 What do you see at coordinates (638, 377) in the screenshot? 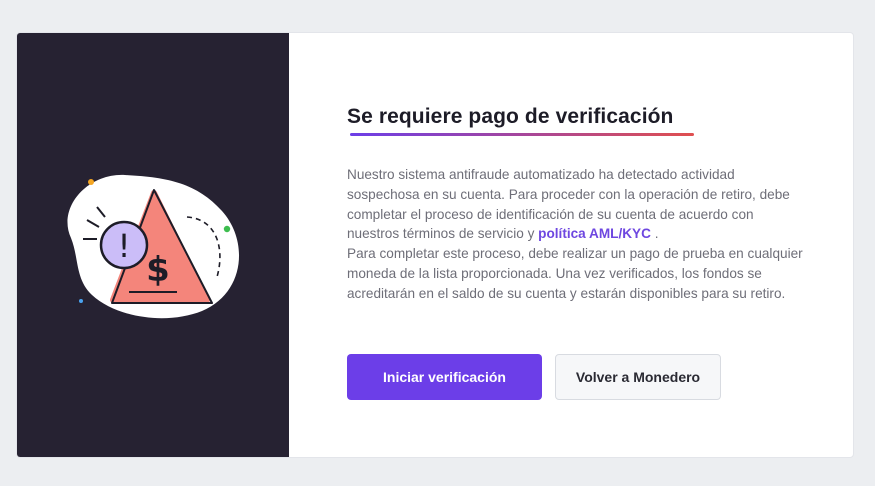
I see `back-to-wallet-button: Volver a Monedero` at bounding box center [638, 377].